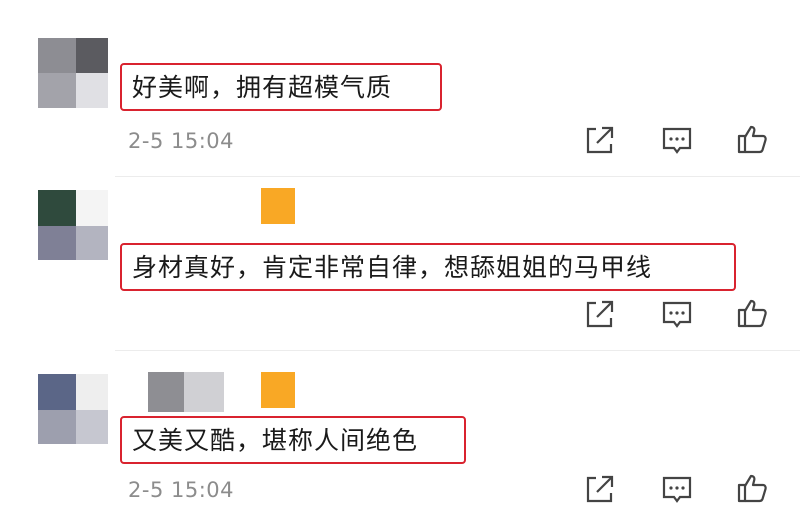 The width and height of the screenshot is (800, 521). I want to click on comment-text: 好美啊，拥有超模气质, so click(281, 87).